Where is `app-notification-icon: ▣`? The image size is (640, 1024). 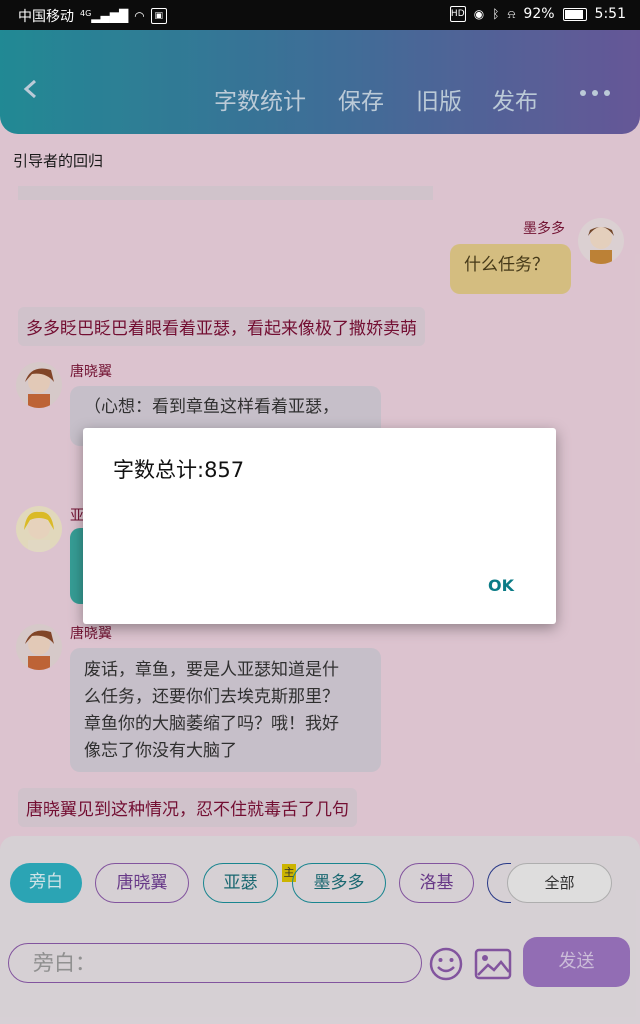 app-notification-icon: ▣ is located at coordinates (158, 16).